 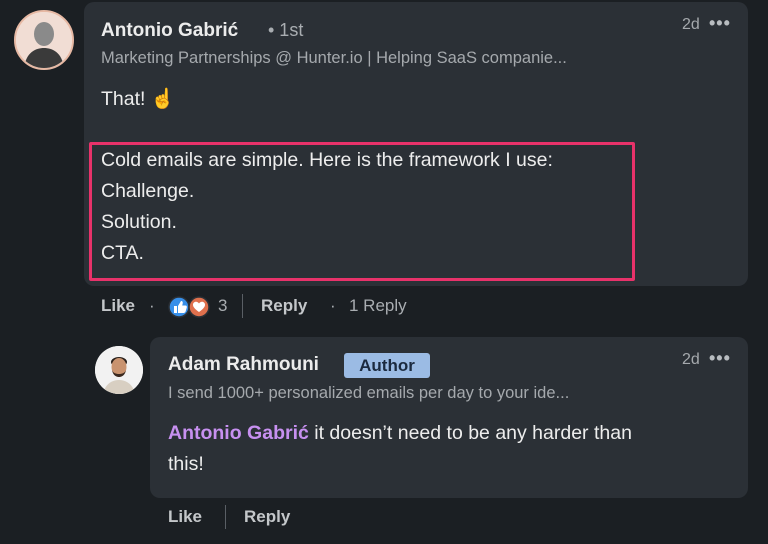 I want to click on comment-line: CTA., so click(x=122, y=253).